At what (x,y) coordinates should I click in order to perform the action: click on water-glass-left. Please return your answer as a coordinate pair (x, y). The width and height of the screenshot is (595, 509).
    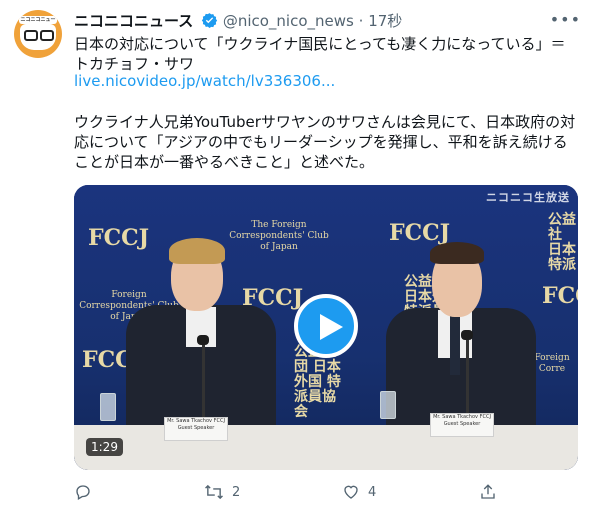
    Looking at the image, I should click on (108, 407).